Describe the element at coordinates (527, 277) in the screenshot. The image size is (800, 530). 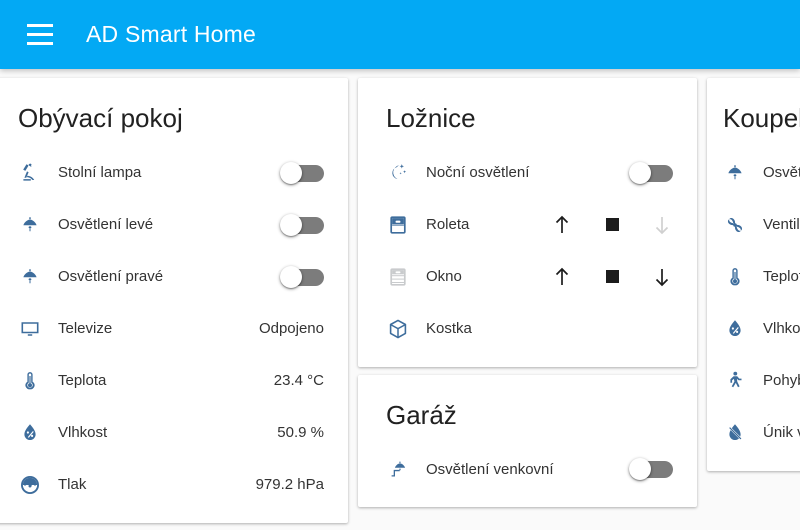
I see `row-okno: Okno` at that location.